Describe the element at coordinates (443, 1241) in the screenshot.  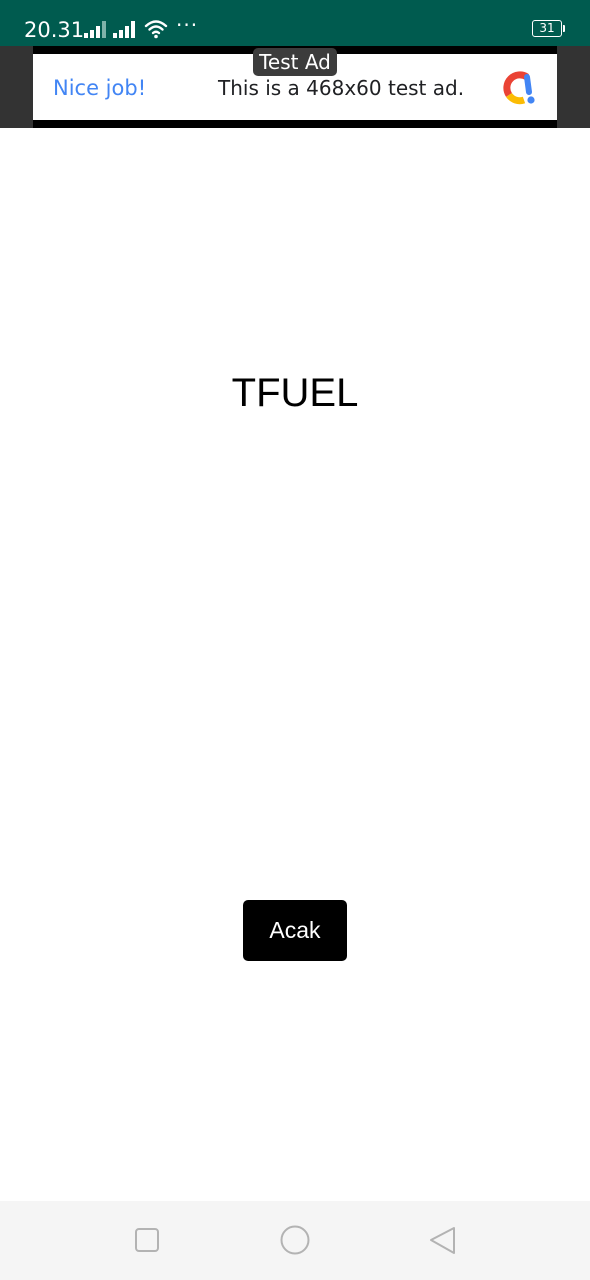
I see `triangle-back-icon` at that location.